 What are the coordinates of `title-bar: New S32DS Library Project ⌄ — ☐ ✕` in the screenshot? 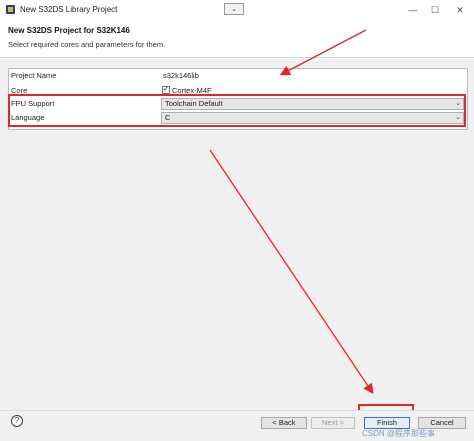 It's located at (237, 10).